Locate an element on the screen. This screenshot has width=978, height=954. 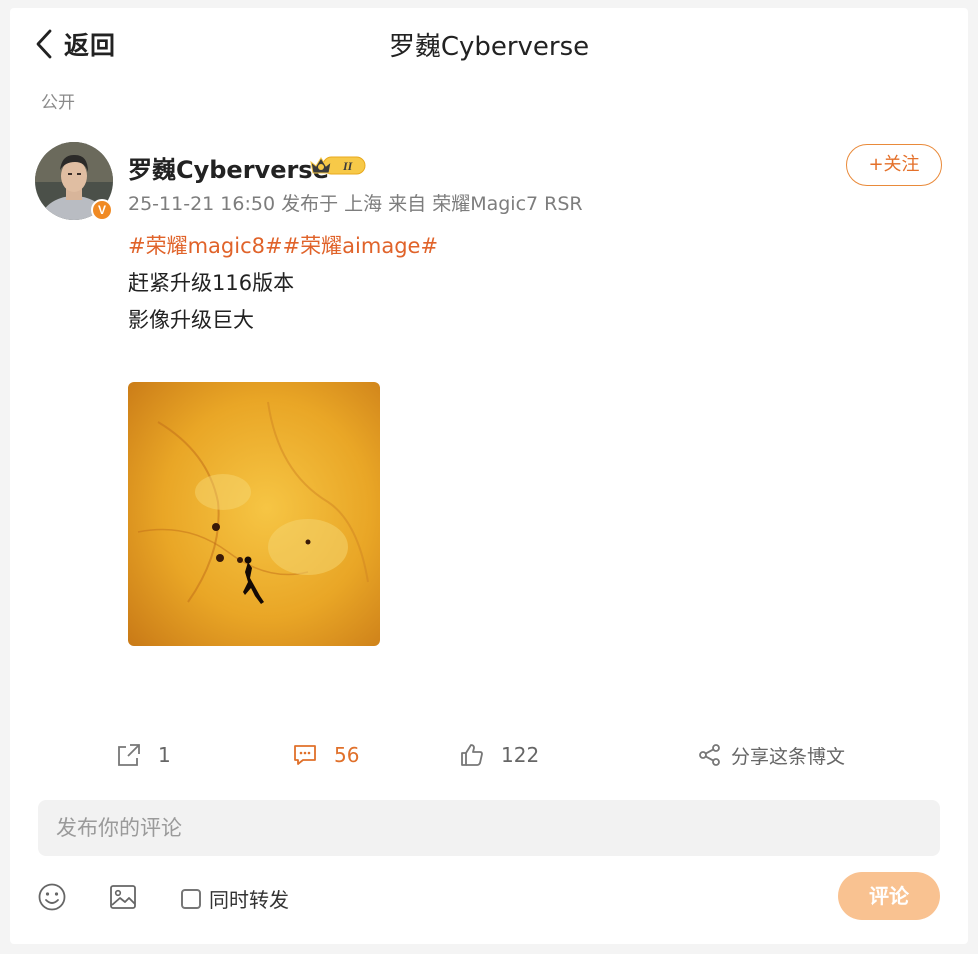
top-bar: 返回 罗巍Cyberverse is located at coordinates (489, 43).